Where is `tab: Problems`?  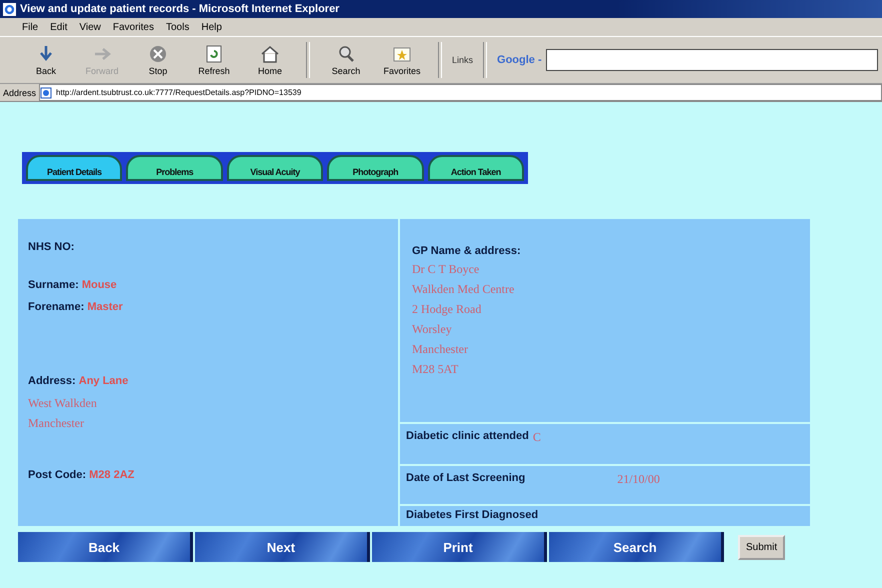 tab: Problems is located at coordinates (174, 168).